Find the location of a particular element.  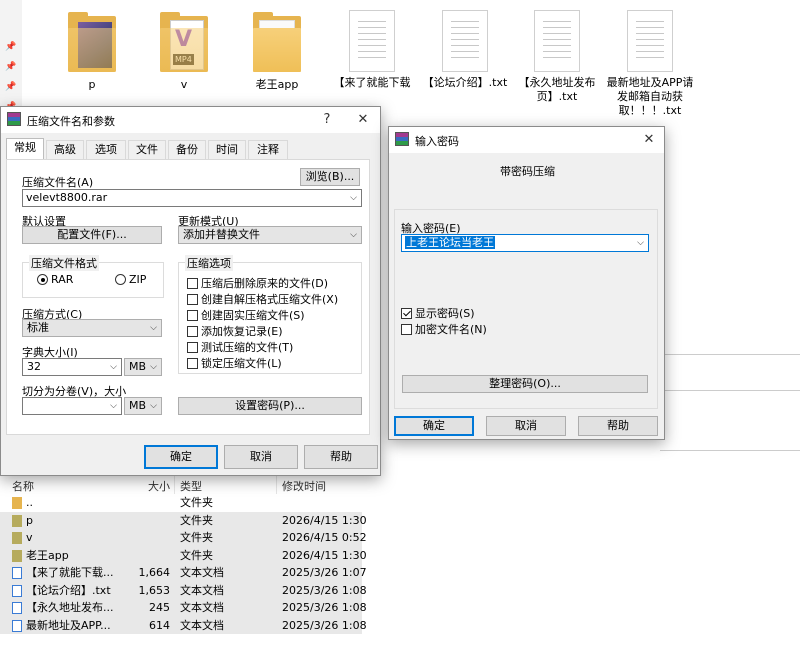

tile-txt-forum-intro: 【论坛介绍】.txt is located at coordinates (465, 49).